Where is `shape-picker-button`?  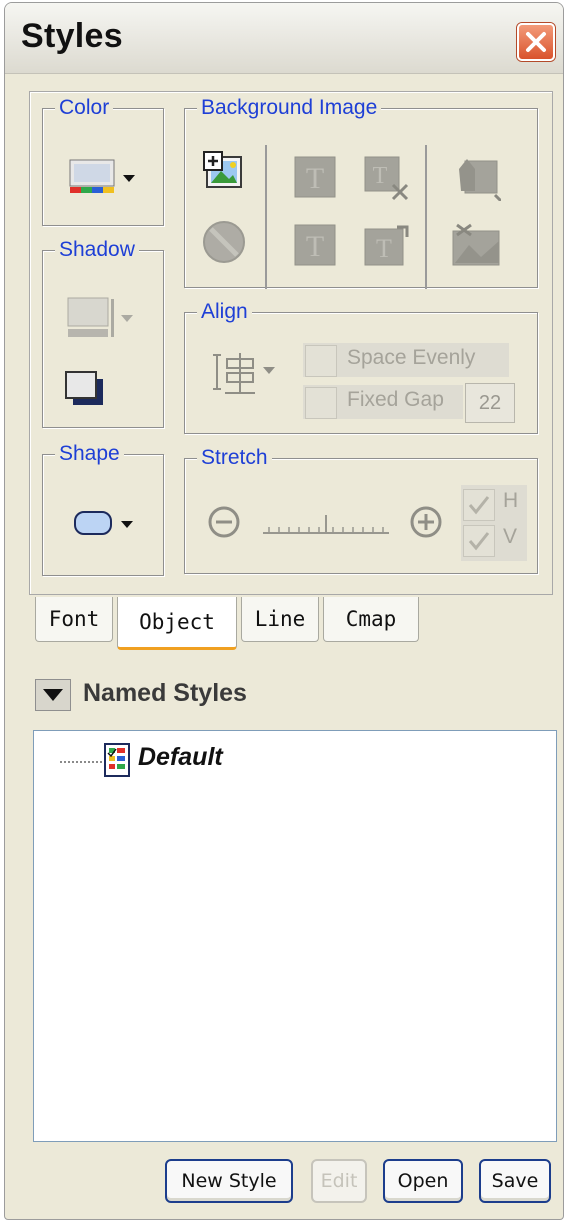 shape-picker-button is located at coordinates (108, 526).